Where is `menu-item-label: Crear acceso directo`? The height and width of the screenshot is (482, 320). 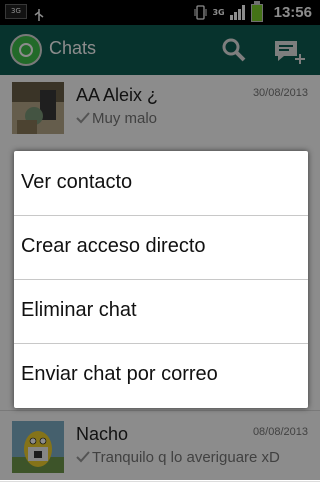 menu-item-label: Crear acceso directo is located at coordinates (113, 246).